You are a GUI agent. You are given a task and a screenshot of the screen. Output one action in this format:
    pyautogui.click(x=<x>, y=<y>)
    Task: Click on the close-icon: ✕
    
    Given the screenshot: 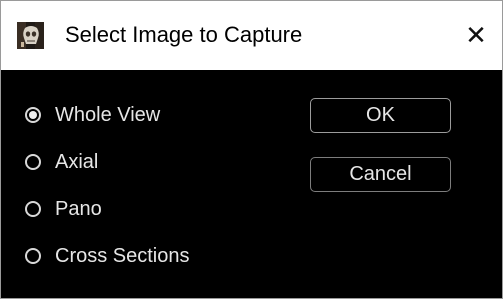 What is the action you would take?
    pyautogui.click(x=476, y=35)
    